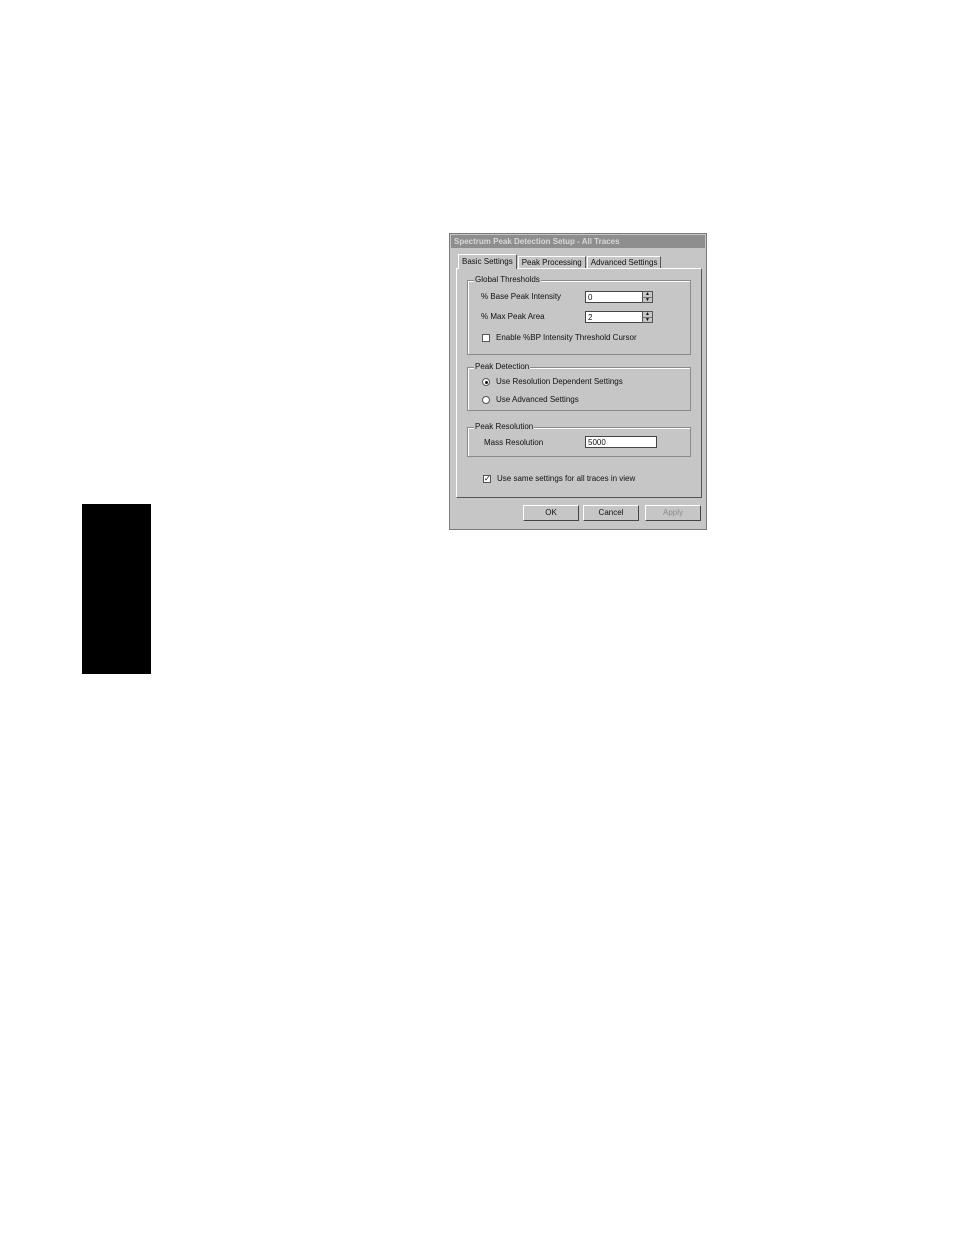 The width and height of the screenshot is (954, 1235). Describe the element at coordinates (537, 400) in the screenshot. I see `advanced-settings-label: Use Advanced Settings` at that location.